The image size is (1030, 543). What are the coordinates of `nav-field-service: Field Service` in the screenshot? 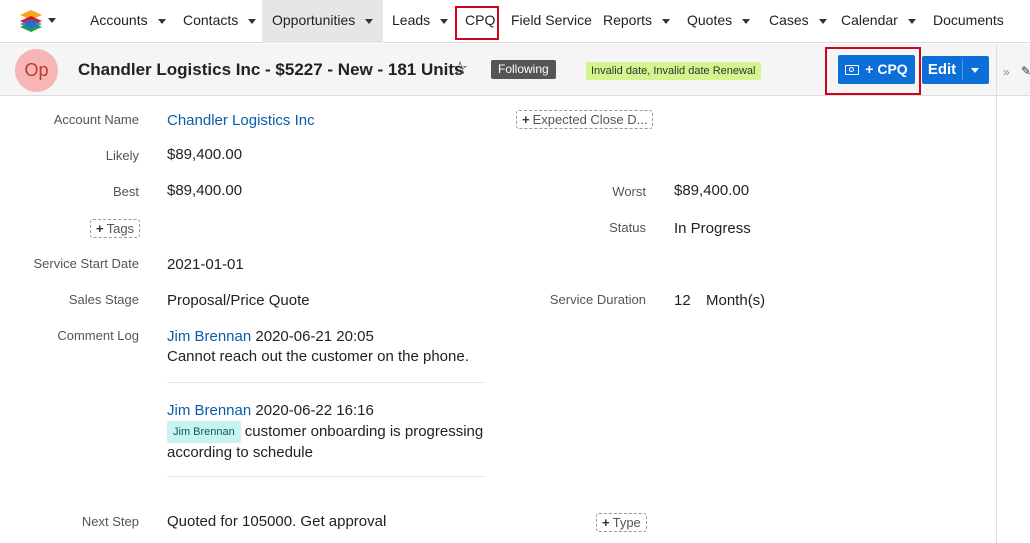 It's located at (551, 21).